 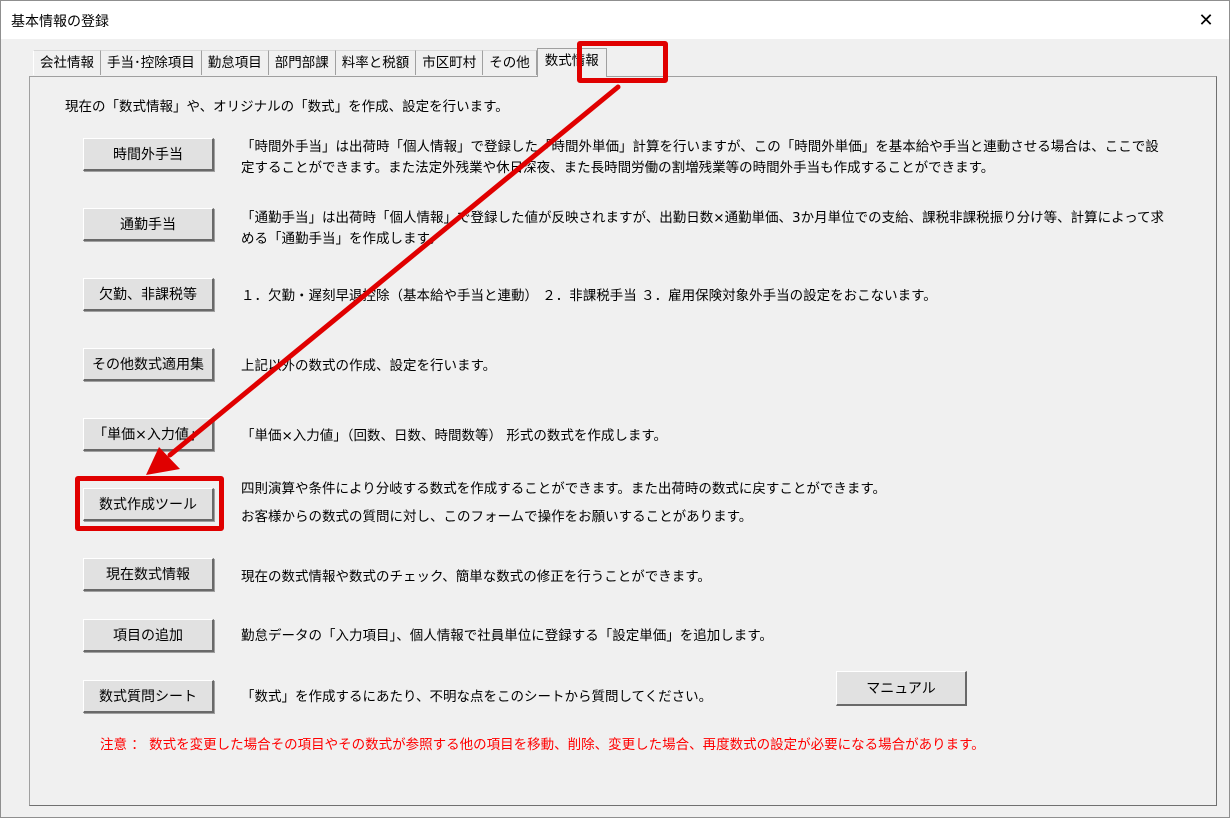 I want to click on other-formulas-description: 上記以外の数式の作成、設定を行います。, so click(x=369, y=366).